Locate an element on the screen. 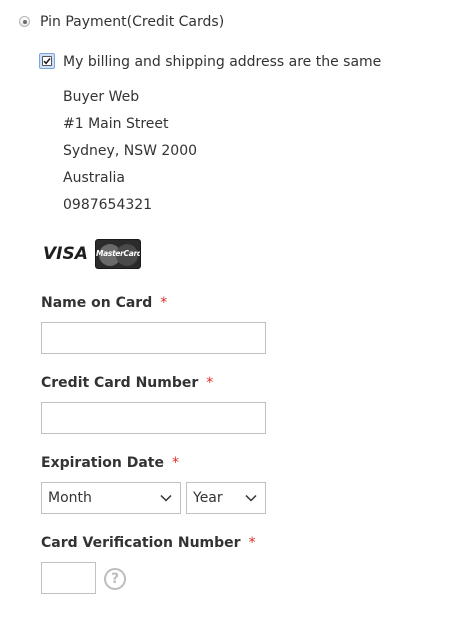  billing-same-checkbox is located at coordinates (47, 61).